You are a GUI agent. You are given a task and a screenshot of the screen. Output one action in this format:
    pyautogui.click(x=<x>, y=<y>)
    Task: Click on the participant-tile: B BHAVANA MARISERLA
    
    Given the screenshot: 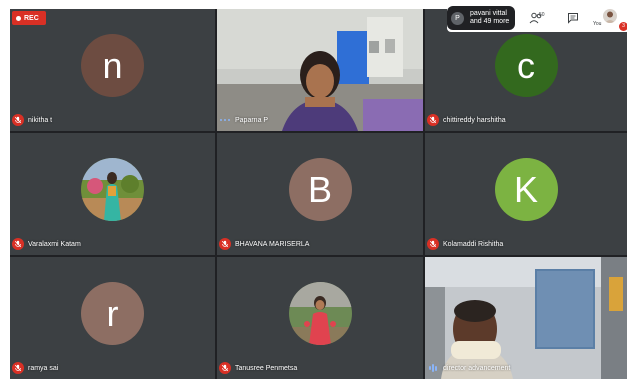 What is the action you would take?
    pyautogui.click(x=320, y=194)
    